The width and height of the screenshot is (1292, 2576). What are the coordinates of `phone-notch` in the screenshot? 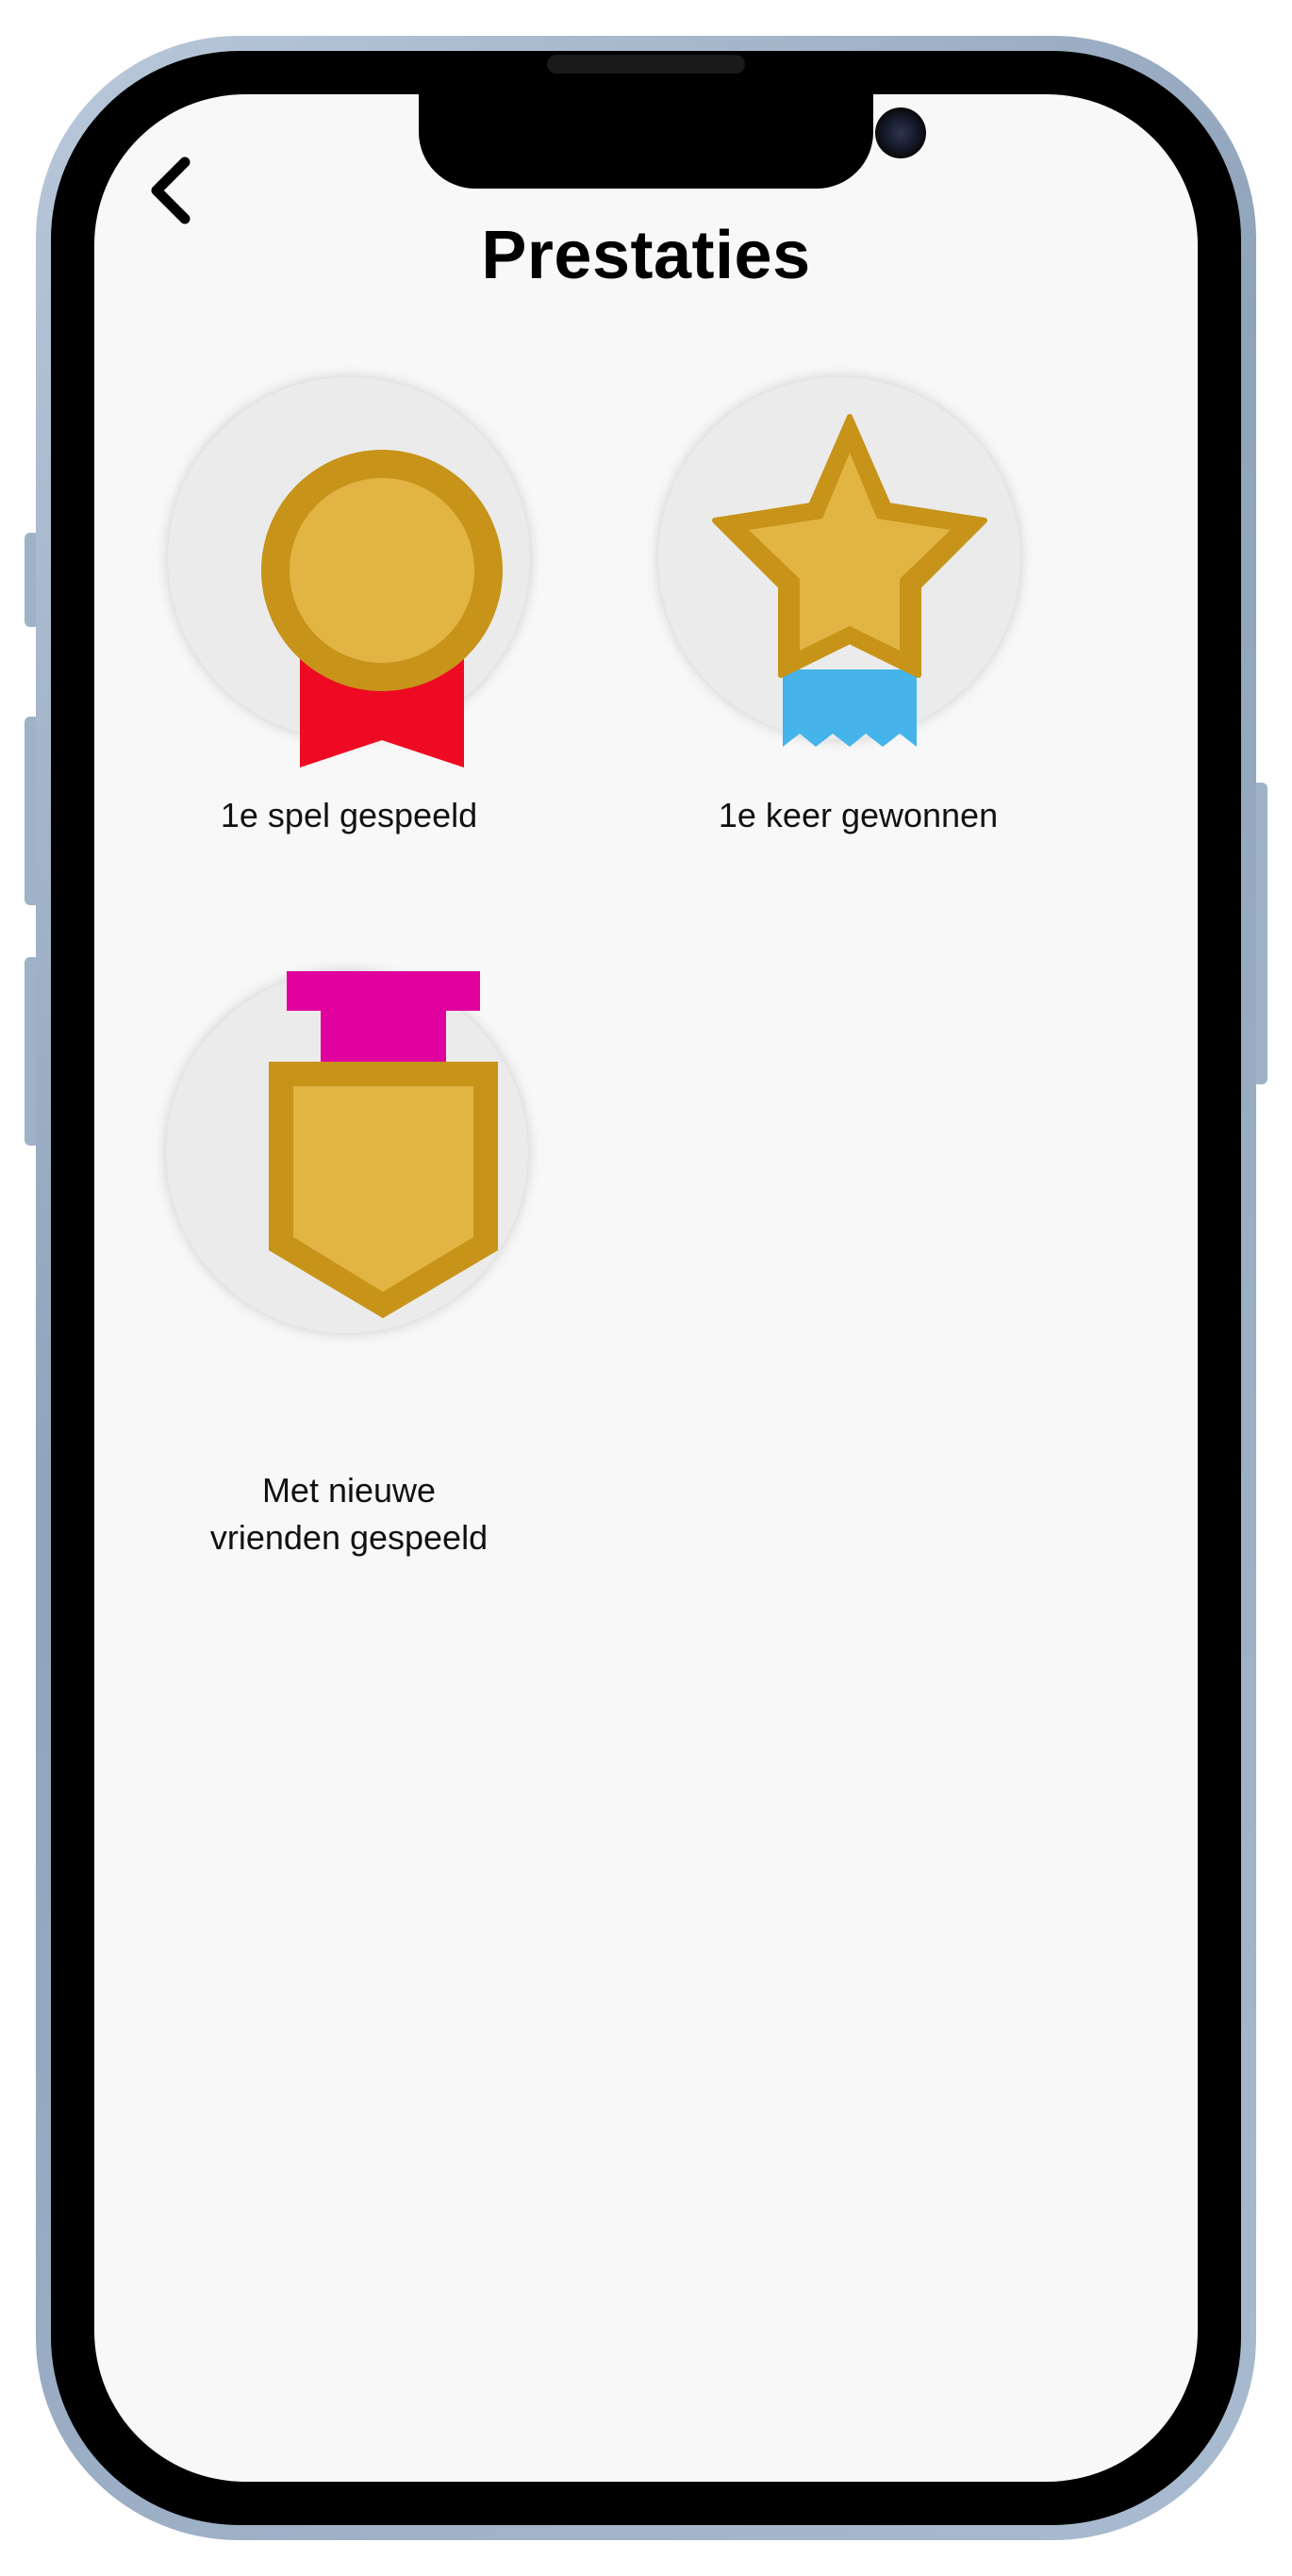 It's located at (672, 141).